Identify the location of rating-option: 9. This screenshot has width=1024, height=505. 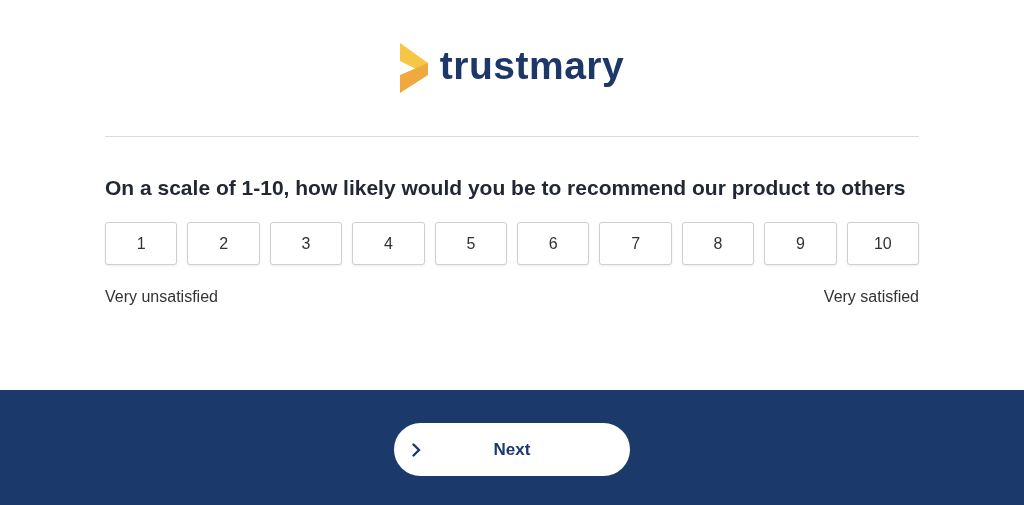
(800, 243).